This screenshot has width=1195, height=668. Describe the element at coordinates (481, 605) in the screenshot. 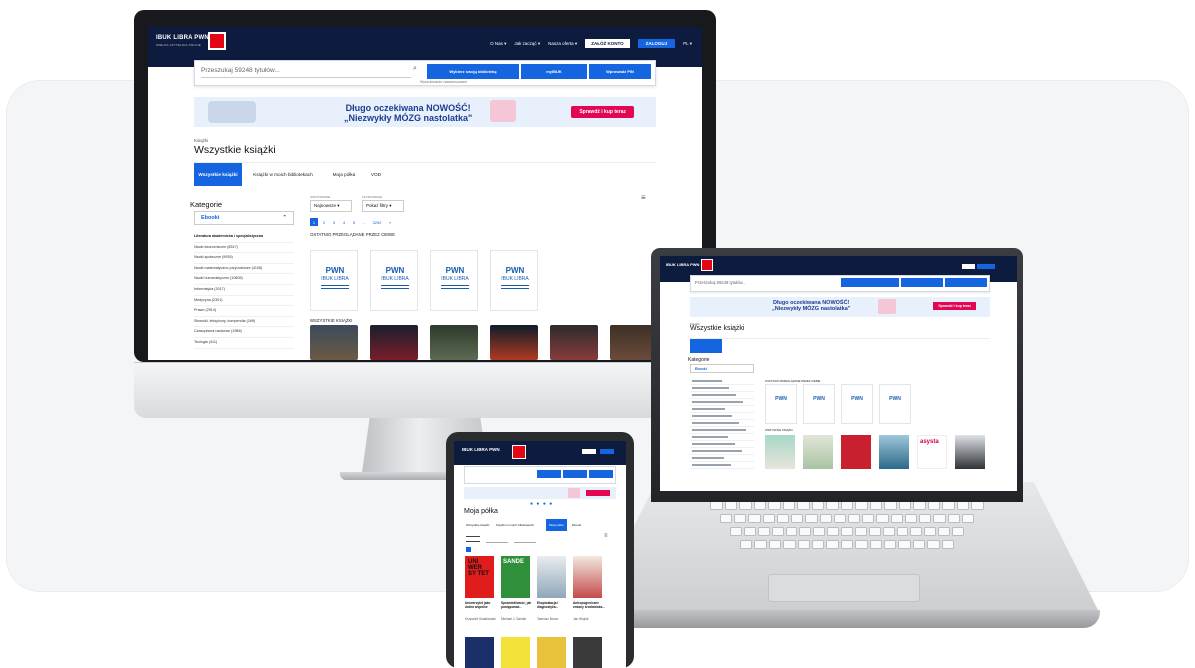

I see `book-title: Uniwersytet jako dobro wspólne` at that location.